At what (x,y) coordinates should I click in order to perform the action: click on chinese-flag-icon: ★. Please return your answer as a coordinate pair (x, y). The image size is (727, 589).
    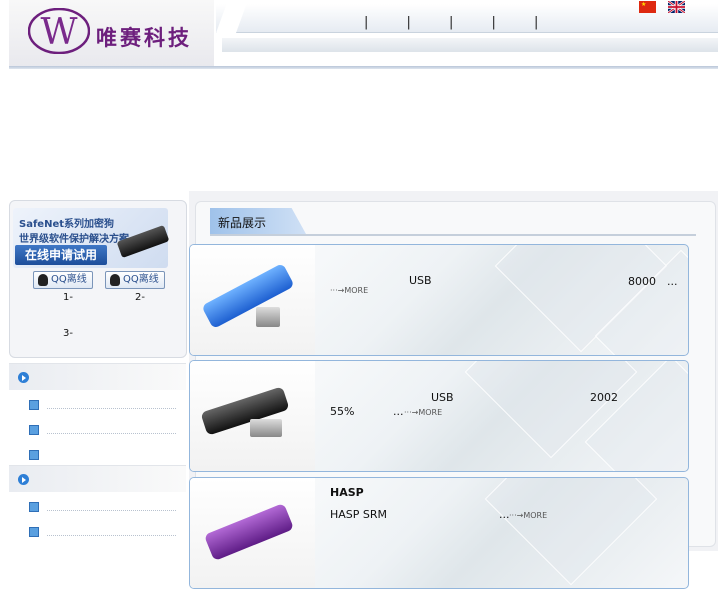
    Looking at the image, I should click on (647, 7).